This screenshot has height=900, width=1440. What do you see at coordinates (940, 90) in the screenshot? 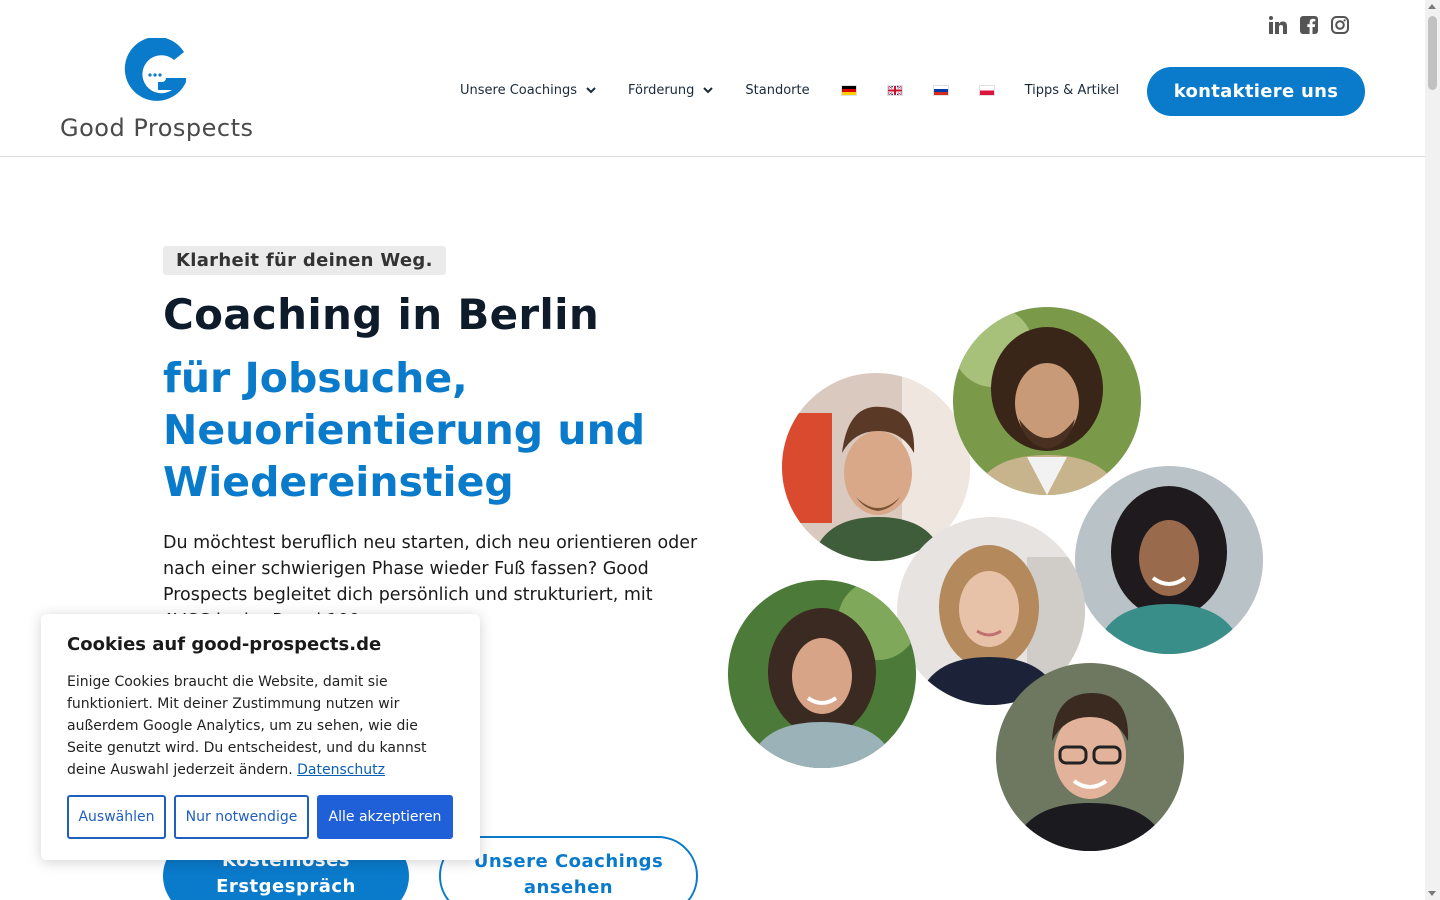
I see `flag-ru-icon` at bounding box center [940, 90].